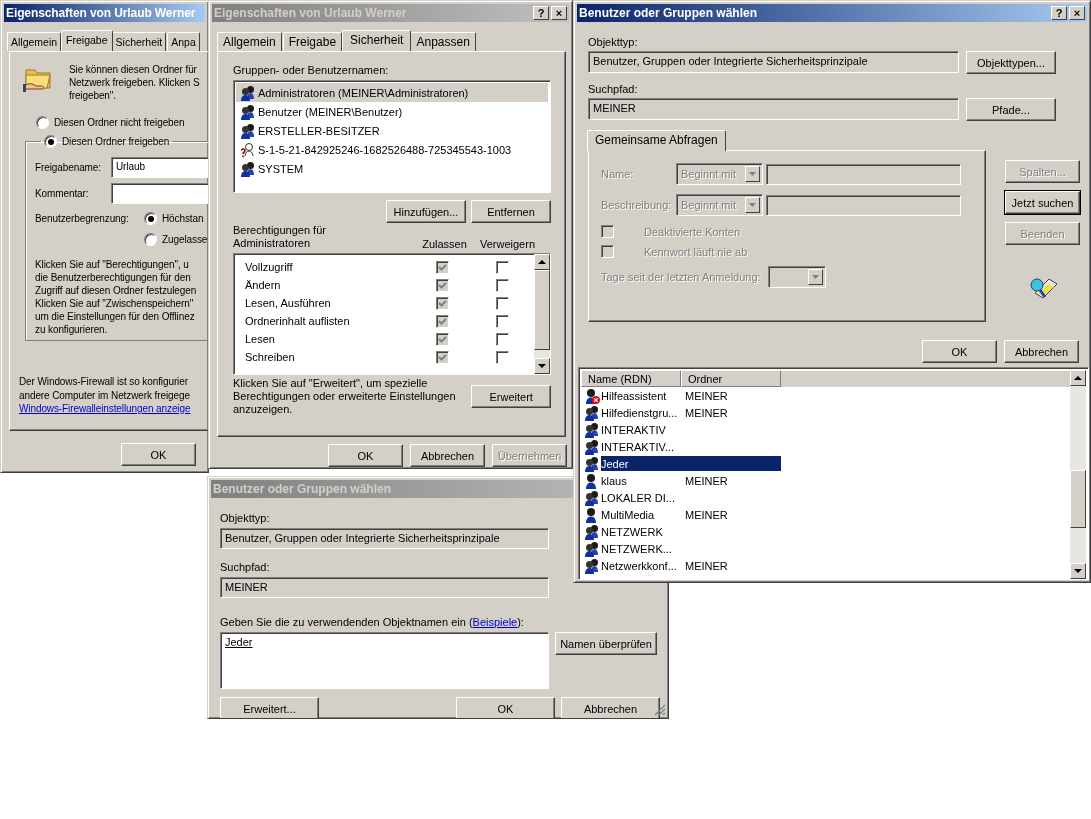  Describe the element at coordinates (634, 429) in the screenshot. I see `name-cell-text: INTERAKTIV` at that location.